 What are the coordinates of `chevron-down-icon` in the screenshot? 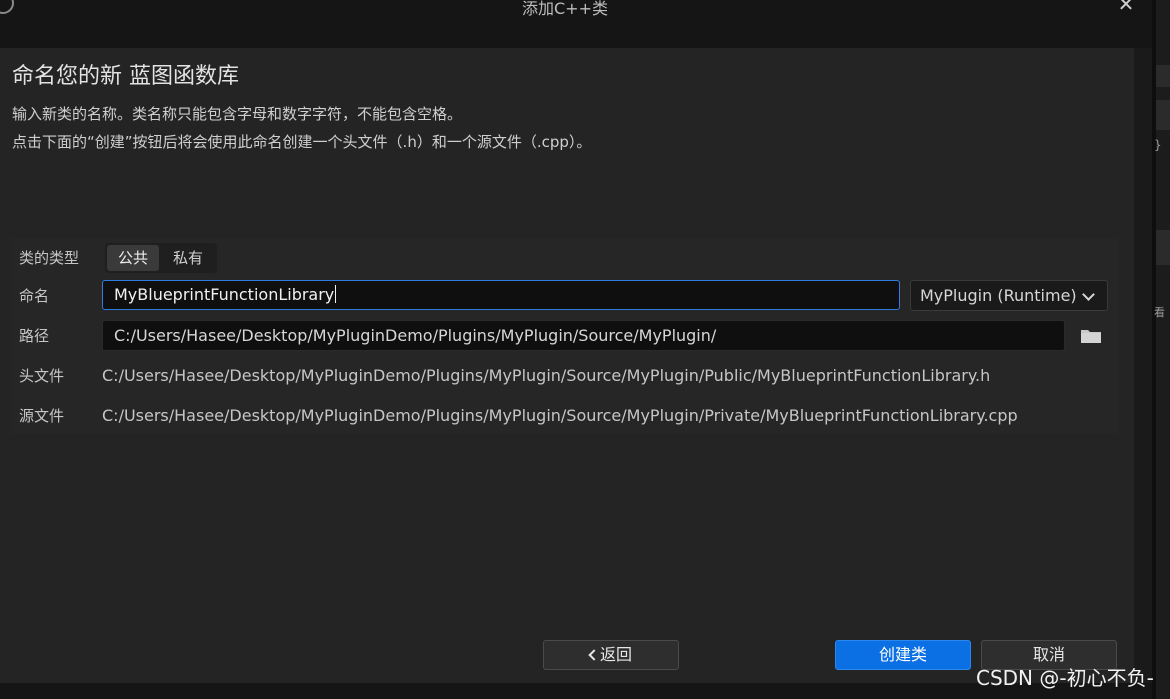 It's located at (1088, 294).